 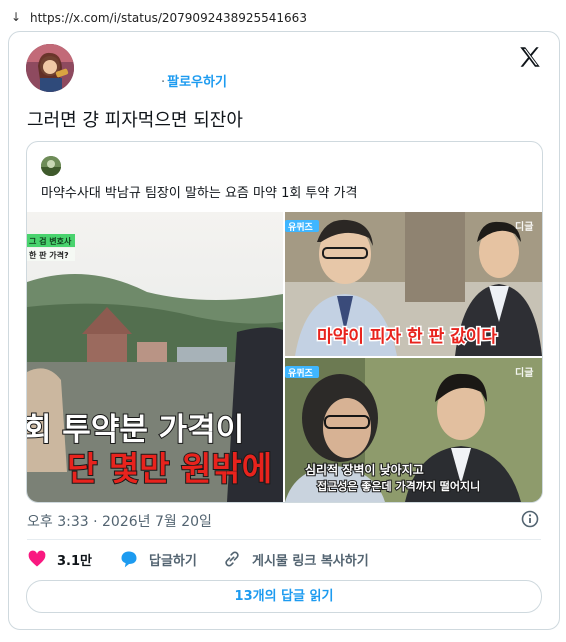 I want to click on top-right-watermark: 디글, so click(x=524, y=226).